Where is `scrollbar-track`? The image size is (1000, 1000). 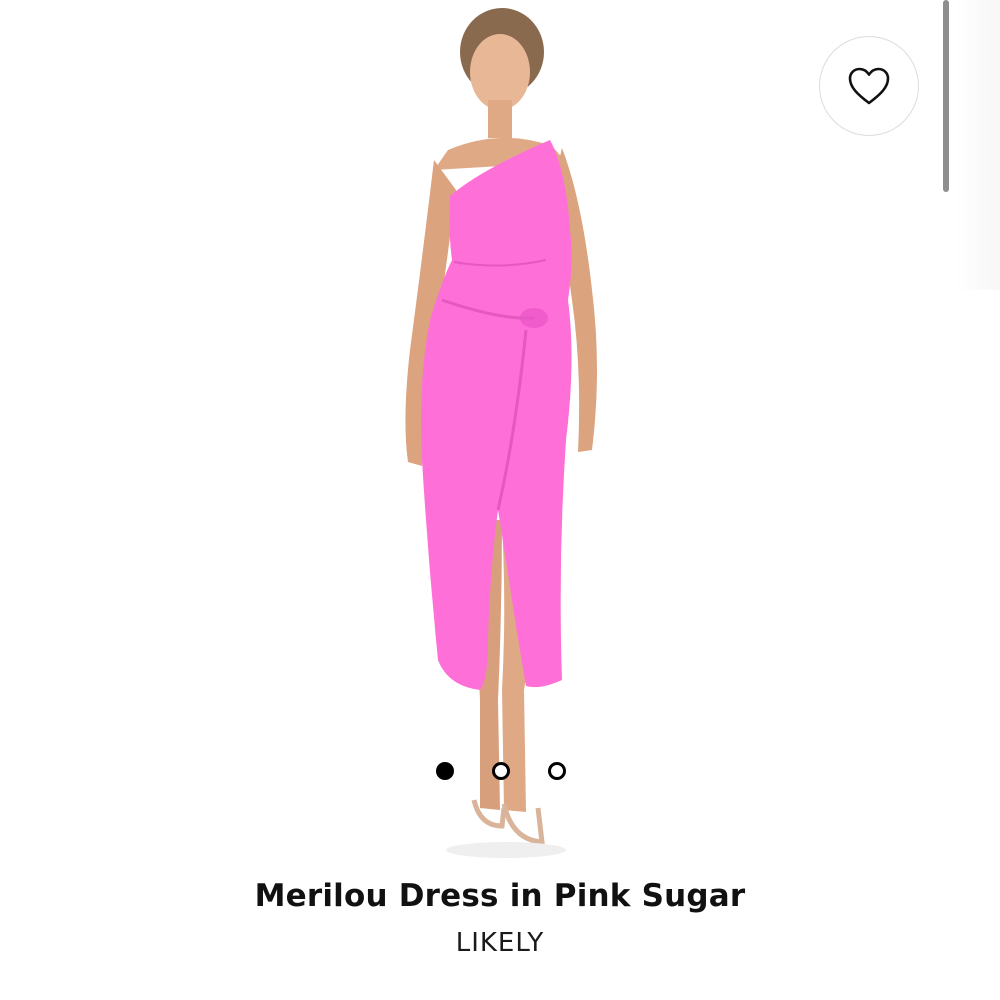
scrollbar-track is located at coordinates (977, 145).